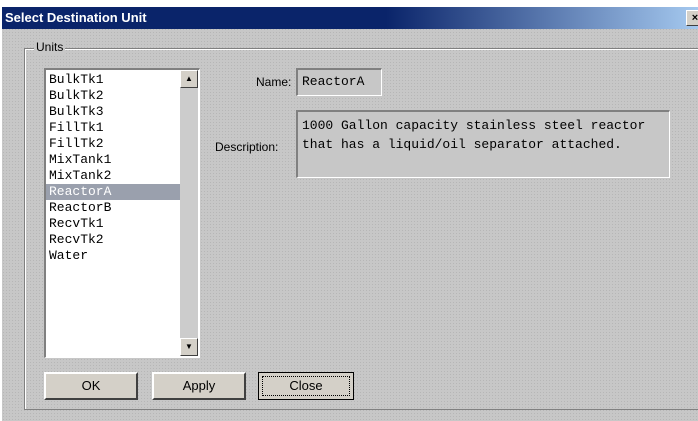 Image resolution: width=698 pixels, height=421 pixels. What do you see at coordinates (350, 18) in the screenshot?
I see `title-bar: Select Destination Unit ×` at bounding box center [350, 18].